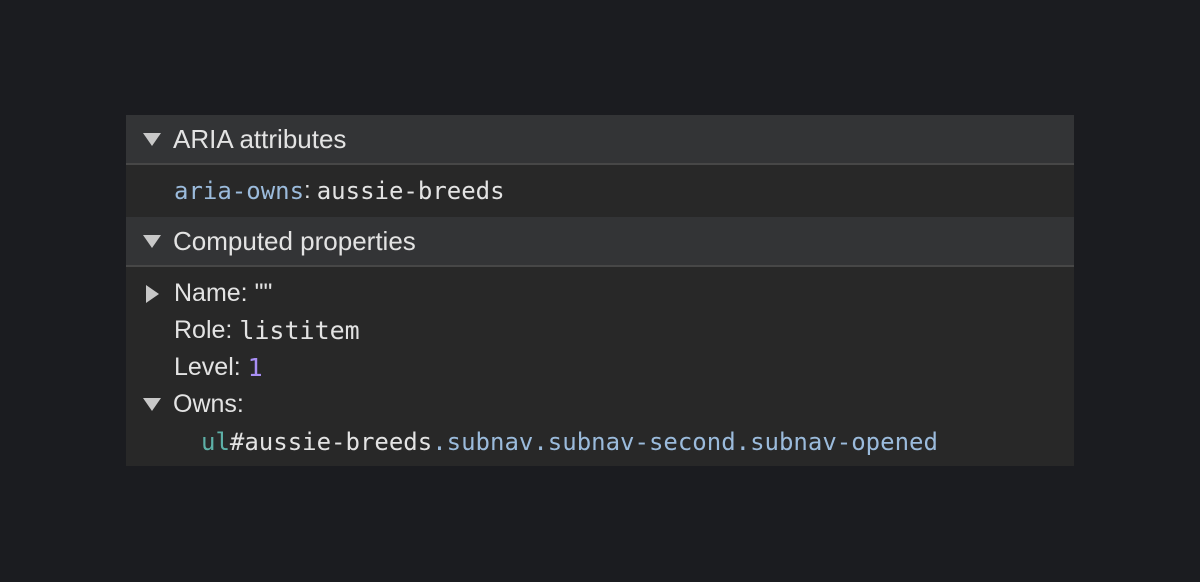 The image size is (1200, 582). I want to click on name-value: "", so click(263, 293).